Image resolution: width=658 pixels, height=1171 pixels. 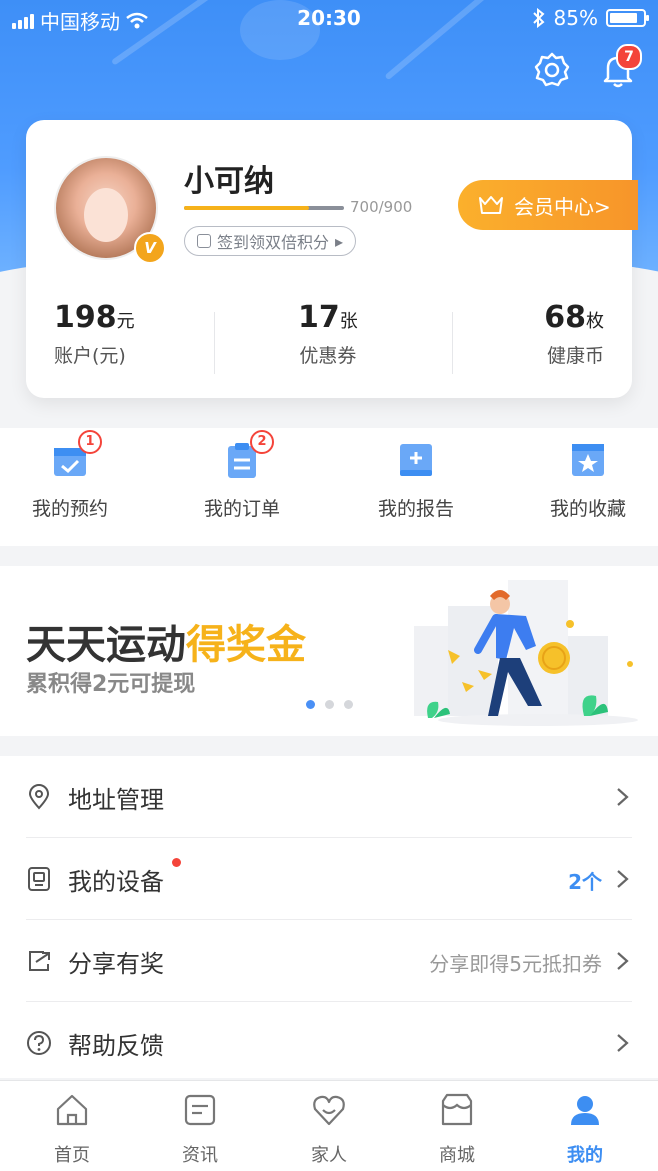 What do you see at coordinates (200, 1110) in the screenshot?
I see `news-icon` at bounding box center [200, 1110].